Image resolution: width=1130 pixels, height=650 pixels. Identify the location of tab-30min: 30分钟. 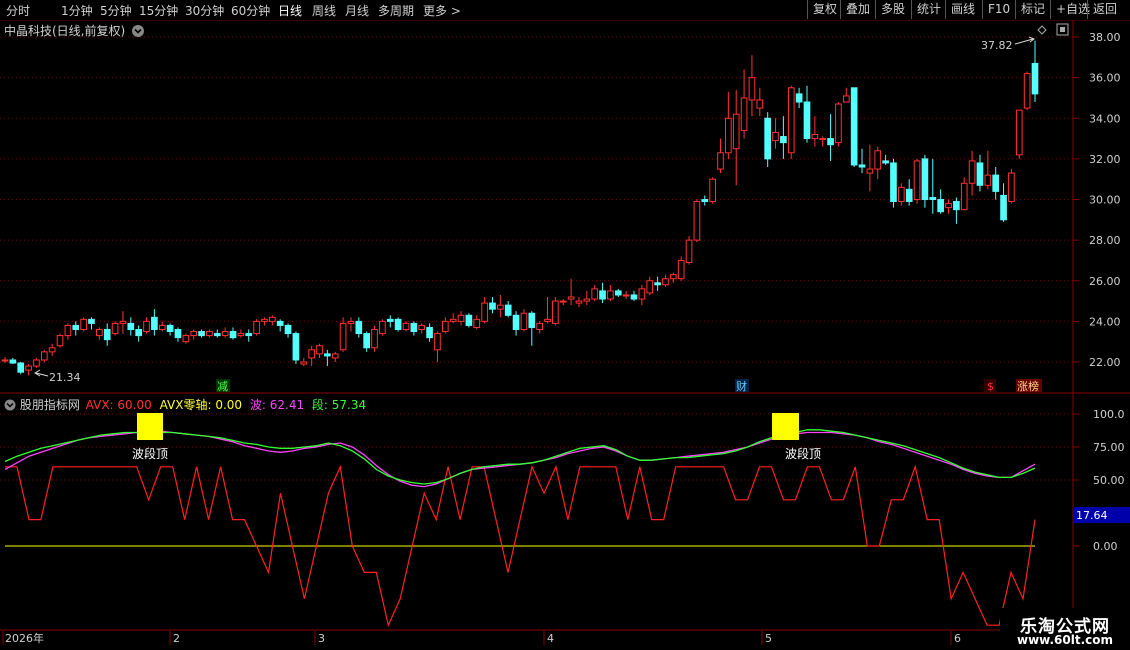
(204, 10).